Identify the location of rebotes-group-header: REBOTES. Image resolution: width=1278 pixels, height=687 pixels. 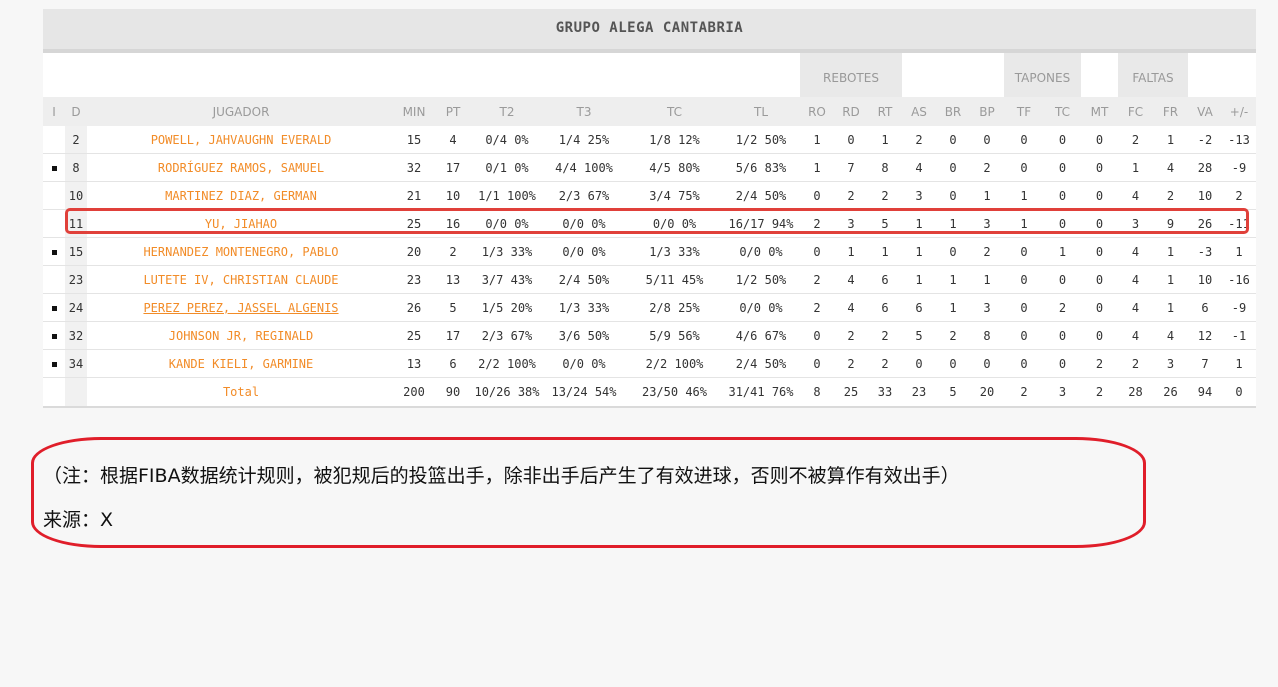
(851, 75).